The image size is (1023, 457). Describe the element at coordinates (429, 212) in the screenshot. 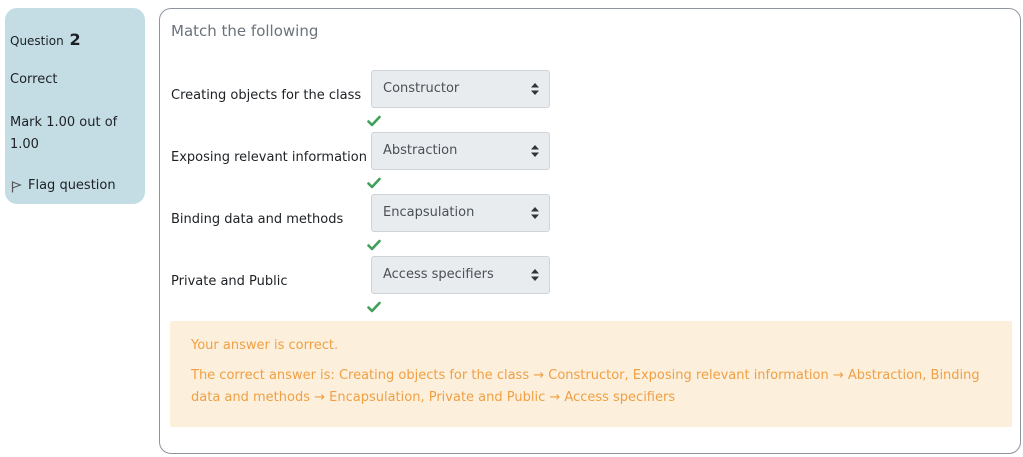

I see `match-select-value: Encapsulation` at that location.